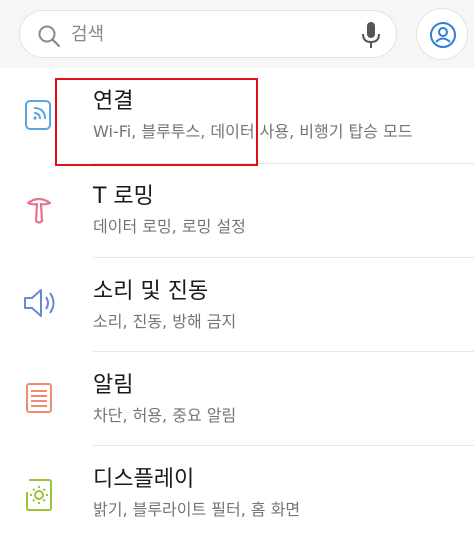 This screenshot has height=541, width=474. I want to click on notification-icon, so click(39, 398).